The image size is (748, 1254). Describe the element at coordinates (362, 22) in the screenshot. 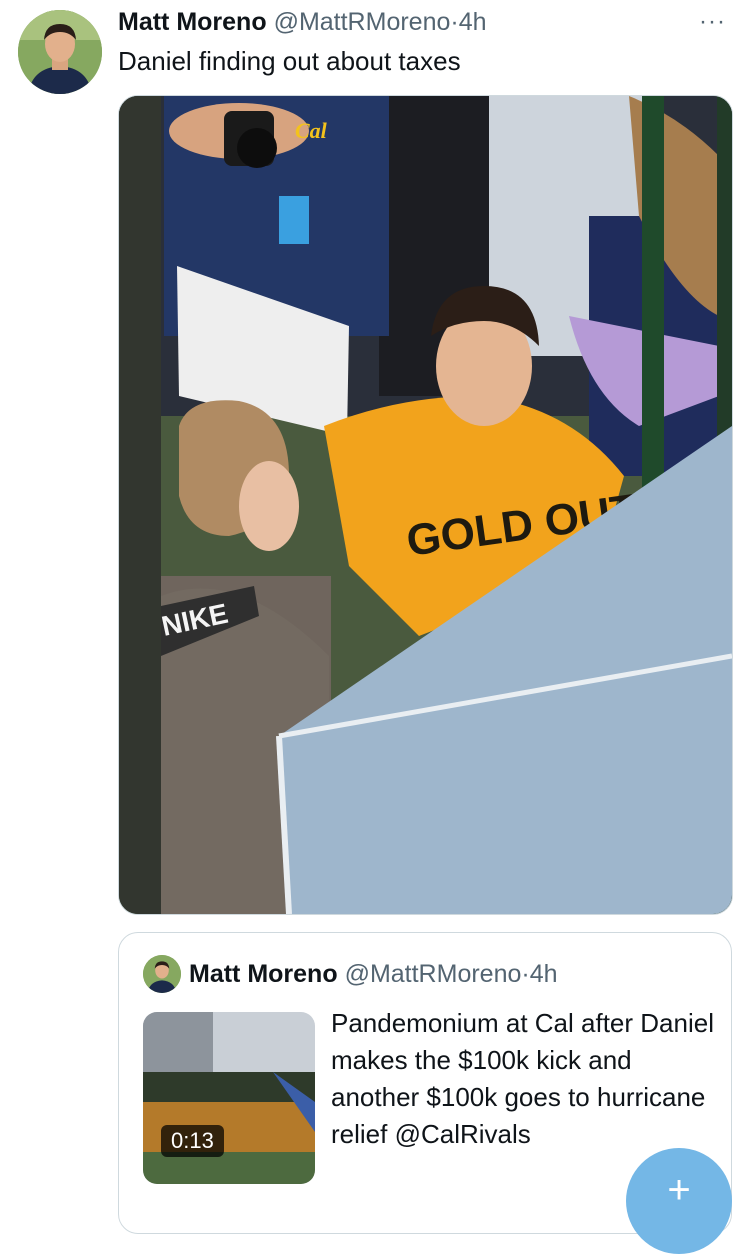

I see `author-handle: @MattRMoreno` at that location.